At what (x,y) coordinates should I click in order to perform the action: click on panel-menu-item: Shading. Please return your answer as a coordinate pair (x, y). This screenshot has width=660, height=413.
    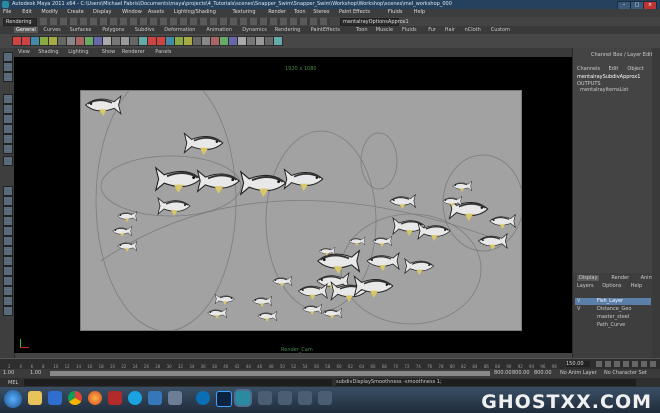
    Looking at the image, I should click on (48, 52).